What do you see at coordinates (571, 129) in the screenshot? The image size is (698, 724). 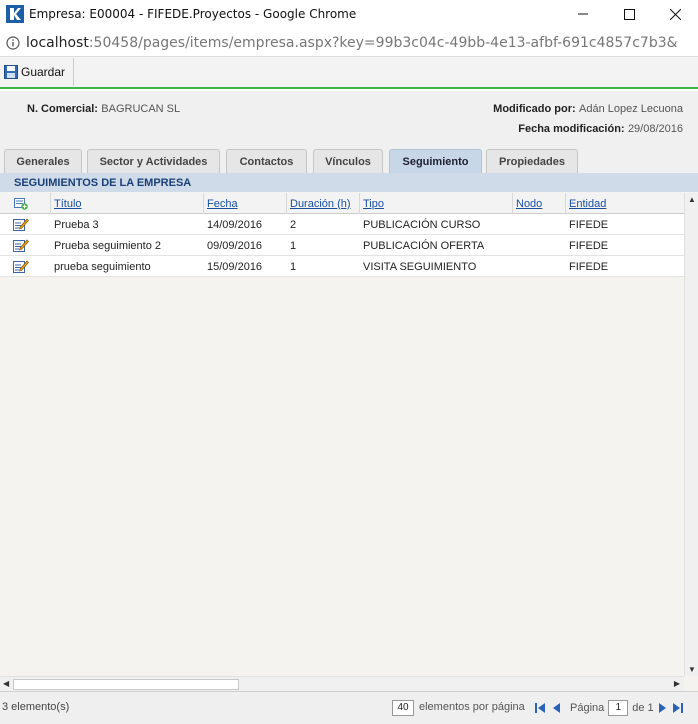 I see `fecha-mod-label: Fecha modificación:` at bounding box center [571, 129].